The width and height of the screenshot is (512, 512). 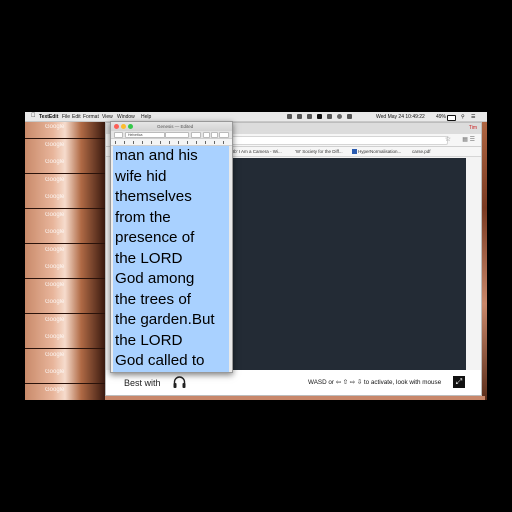 What do you see at coordinates (48, 117) in the screenshot?
I see `app-menu: TextEdit` at bounding box center [48, 117].